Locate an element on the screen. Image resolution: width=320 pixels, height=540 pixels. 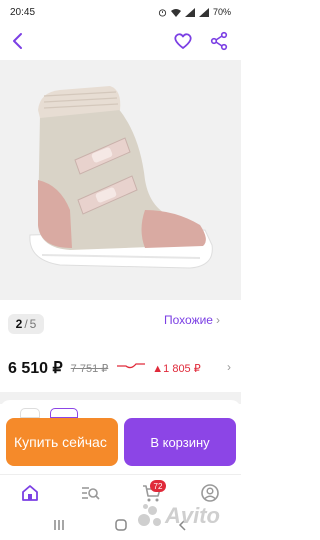
avito-watermark: Avito is located at coordinates (183, 516).